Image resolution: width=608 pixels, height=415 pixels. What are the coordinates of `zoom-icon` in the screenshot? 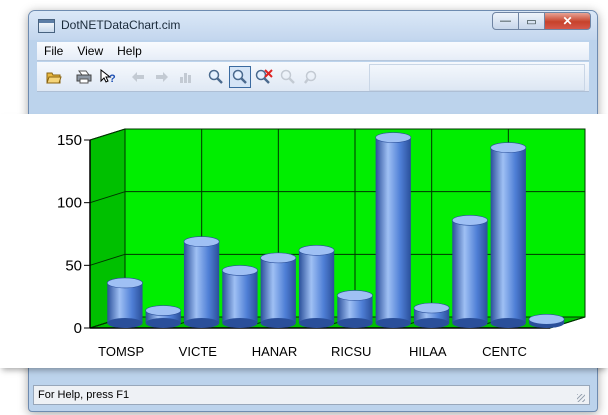 It's located at (216, 77).